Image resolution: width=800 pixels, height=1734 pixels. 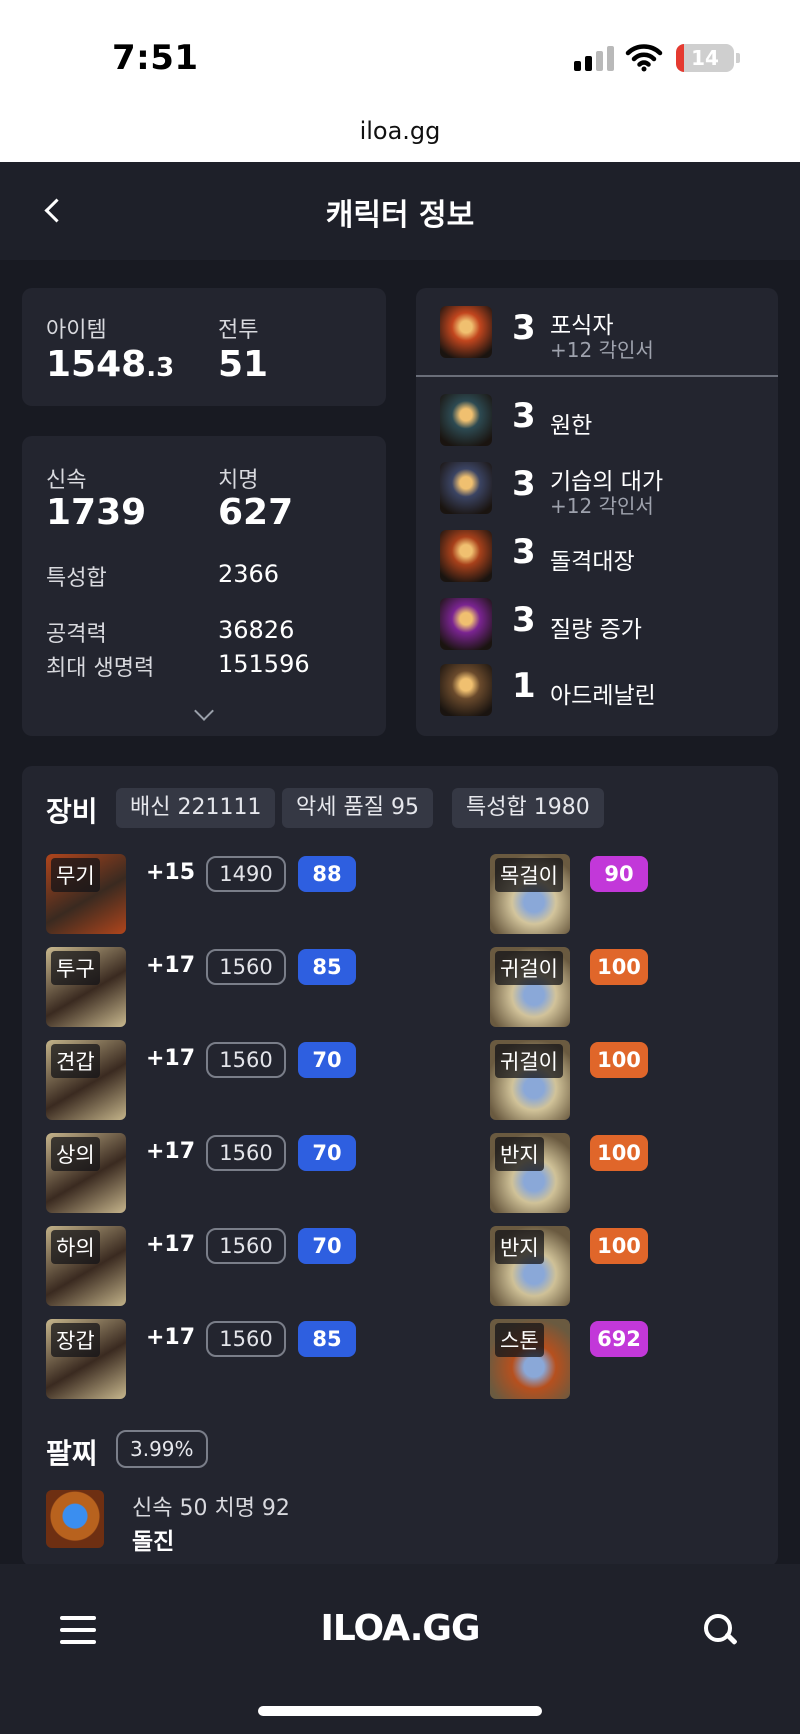 I want to click on gear-slot-icon: 상의, so click(x=86, y=1173).